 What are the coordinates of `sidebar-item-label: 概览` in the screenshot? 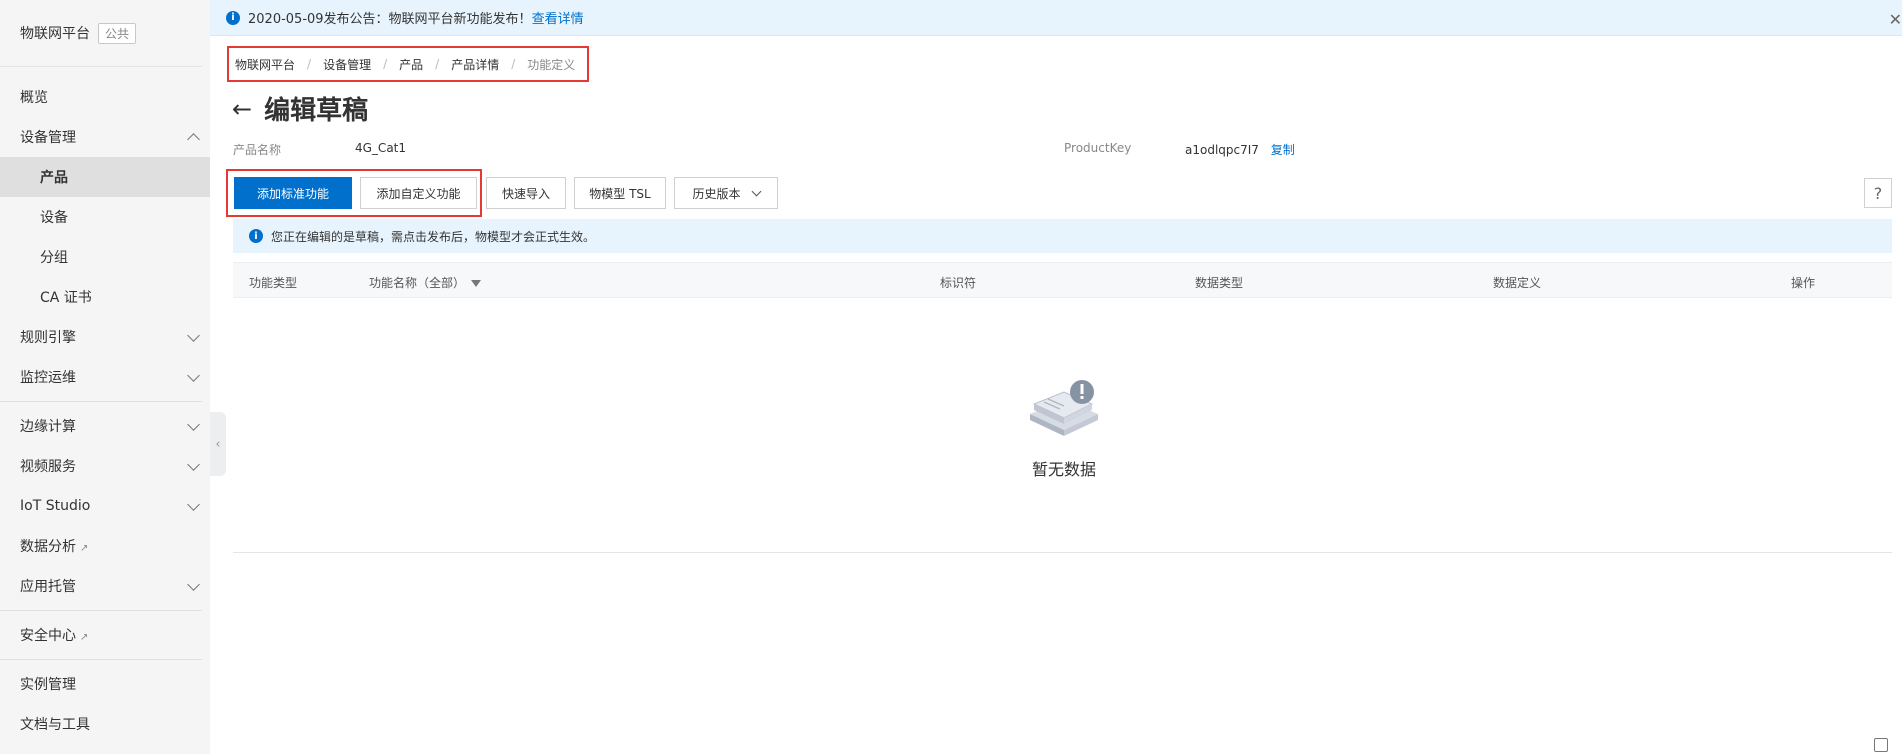 It's located at (34, 98).